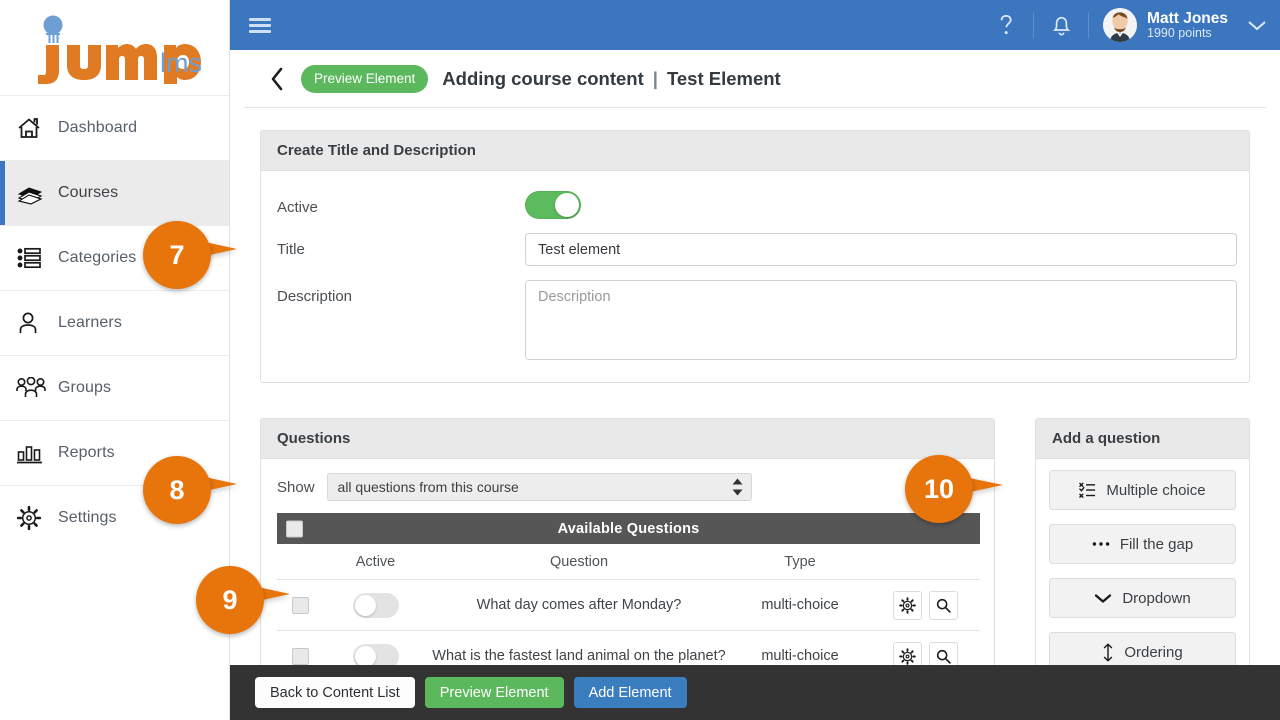  I want to click on description-label: Description, so click(315, 296).